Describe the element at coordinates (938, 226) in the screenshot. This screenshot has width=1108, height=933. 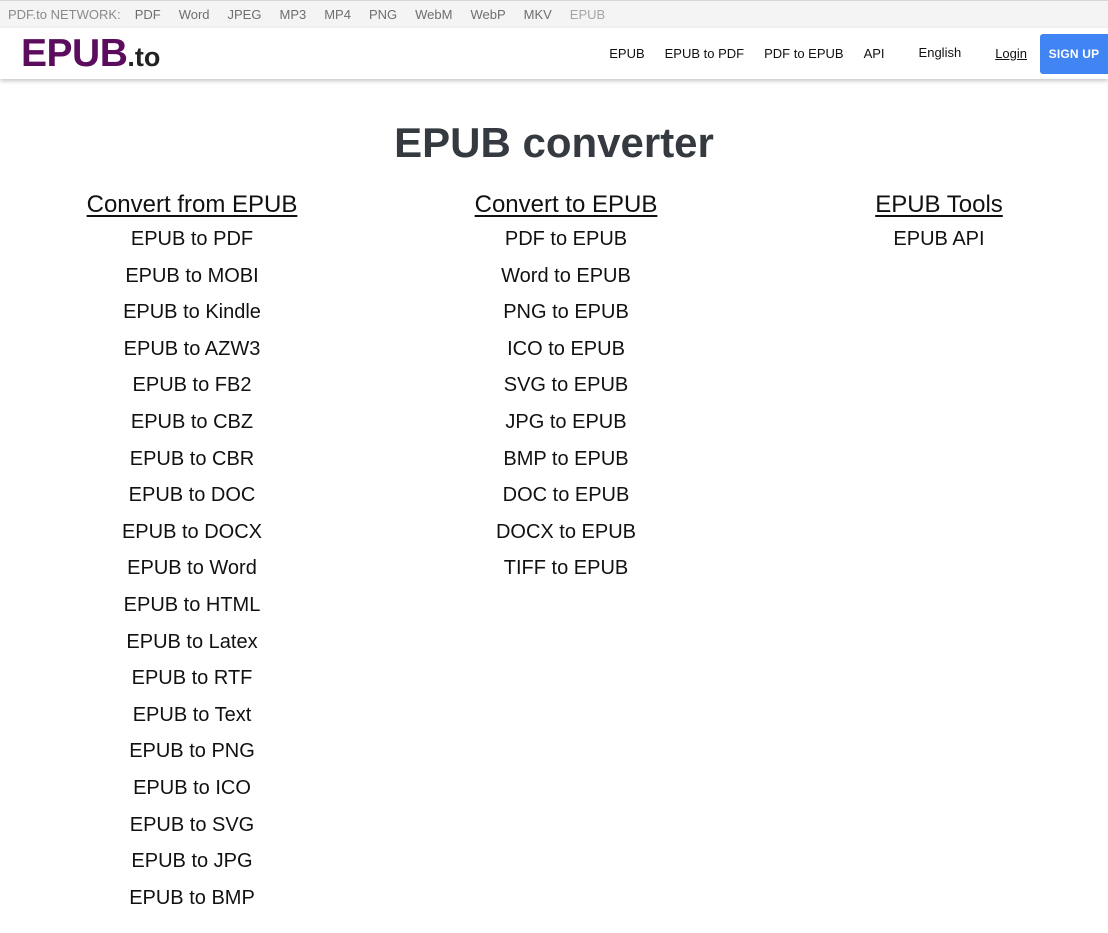
I see `column-epub-tools: EPUB Tools EPUB API` at that location.